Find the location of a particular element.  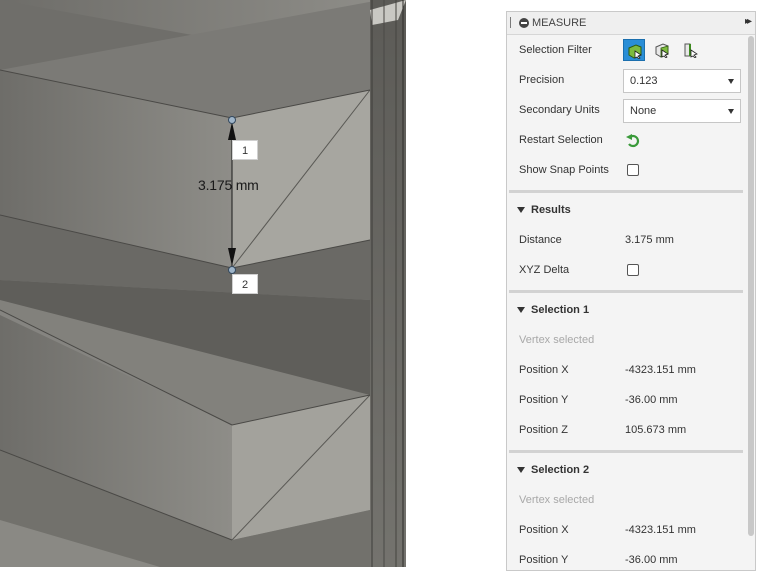

panel-scrollbar is located at coordinates (751, 286).